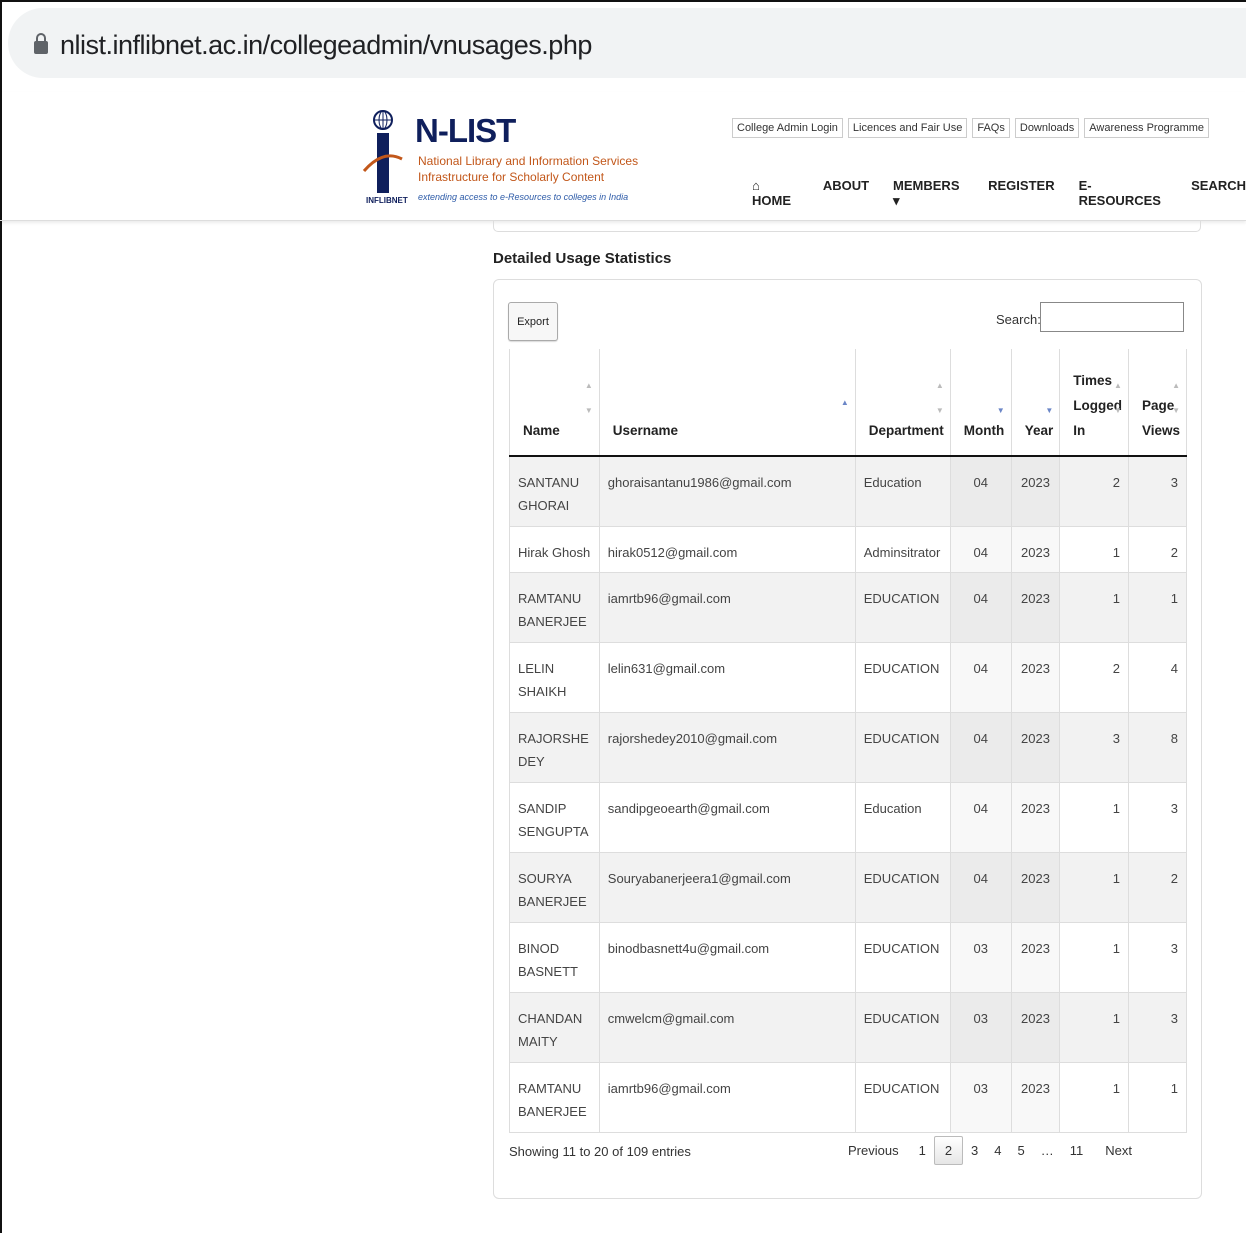 The height and width of the screenshot is (1233, 1246). What do you see at coordinates (645, 430) in the screenshot?
I see `col-username-label: Username` at bounding box center [645, 430].